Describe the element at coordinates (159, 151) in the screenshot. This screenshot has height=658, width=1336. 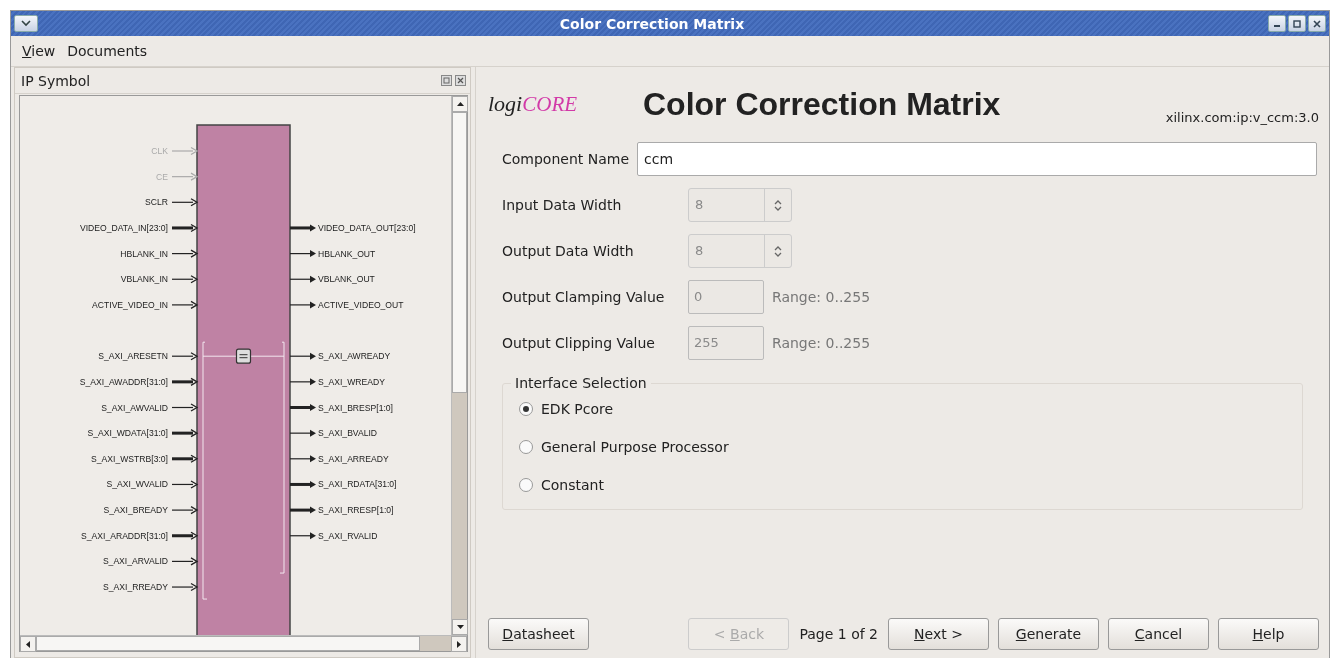
I see `pin-label: CLK` at that location.